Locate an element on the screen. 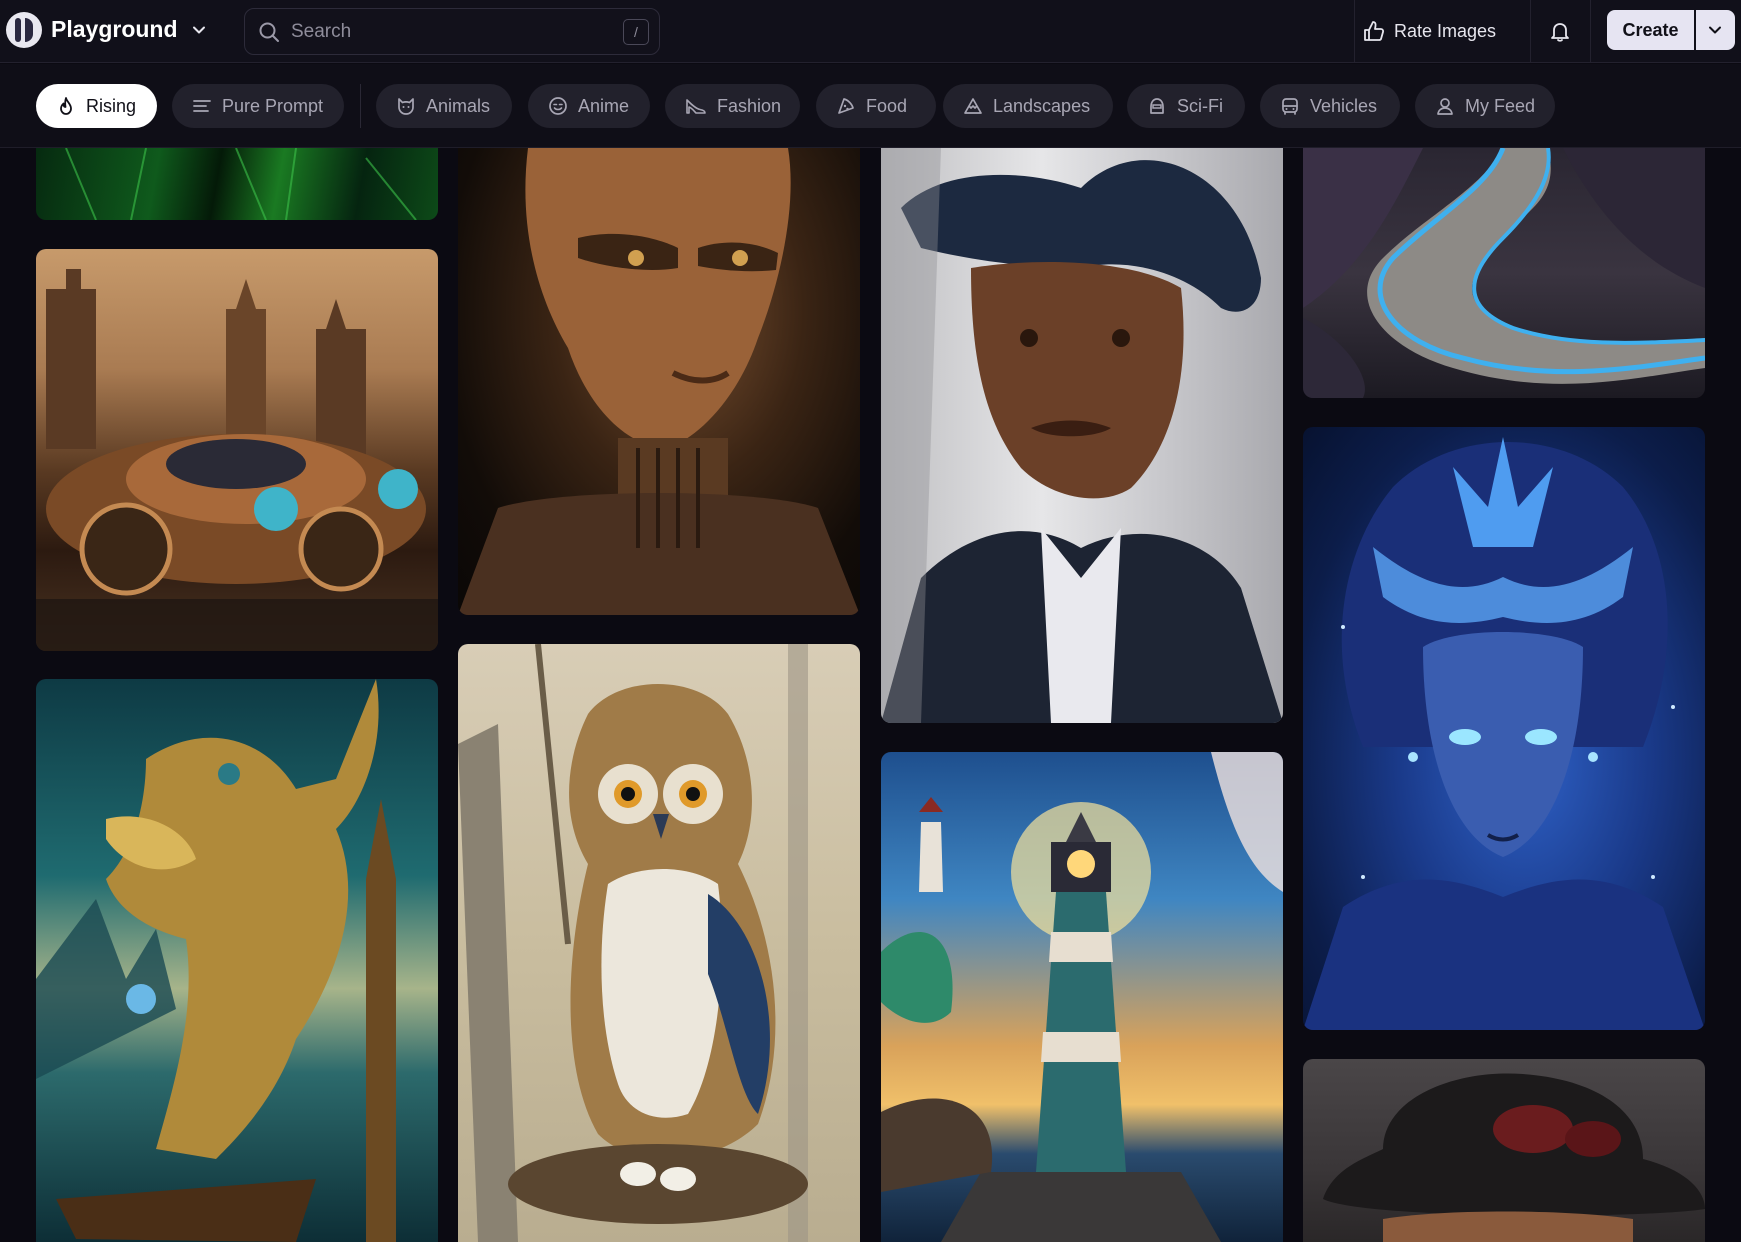 The height and width of the screenshot is (1242, 1741). category-chip-my-feed: My Feed is located at coordinates (1485, 106).